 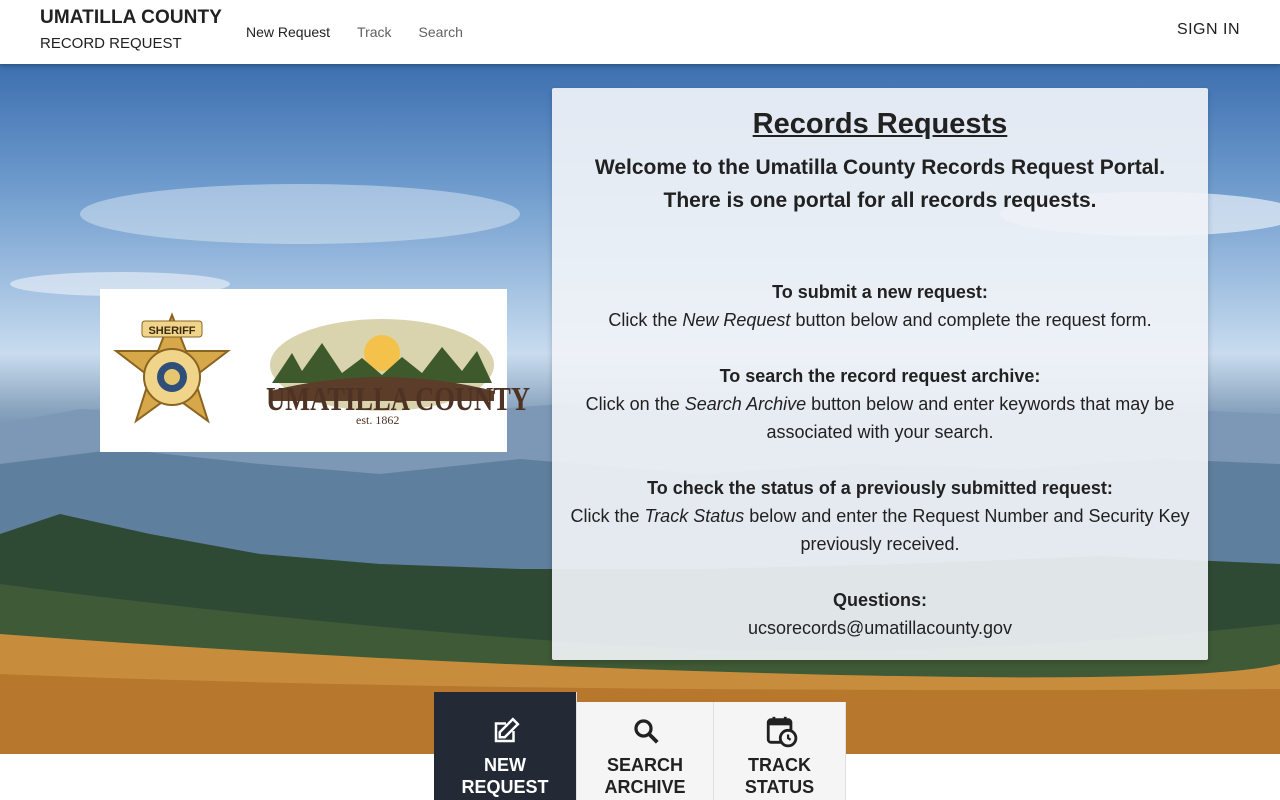 What do you see at coordinates (378, 420) in the screenshot?
I see `established-label: est. 1862` at bounding box center [378, 420].